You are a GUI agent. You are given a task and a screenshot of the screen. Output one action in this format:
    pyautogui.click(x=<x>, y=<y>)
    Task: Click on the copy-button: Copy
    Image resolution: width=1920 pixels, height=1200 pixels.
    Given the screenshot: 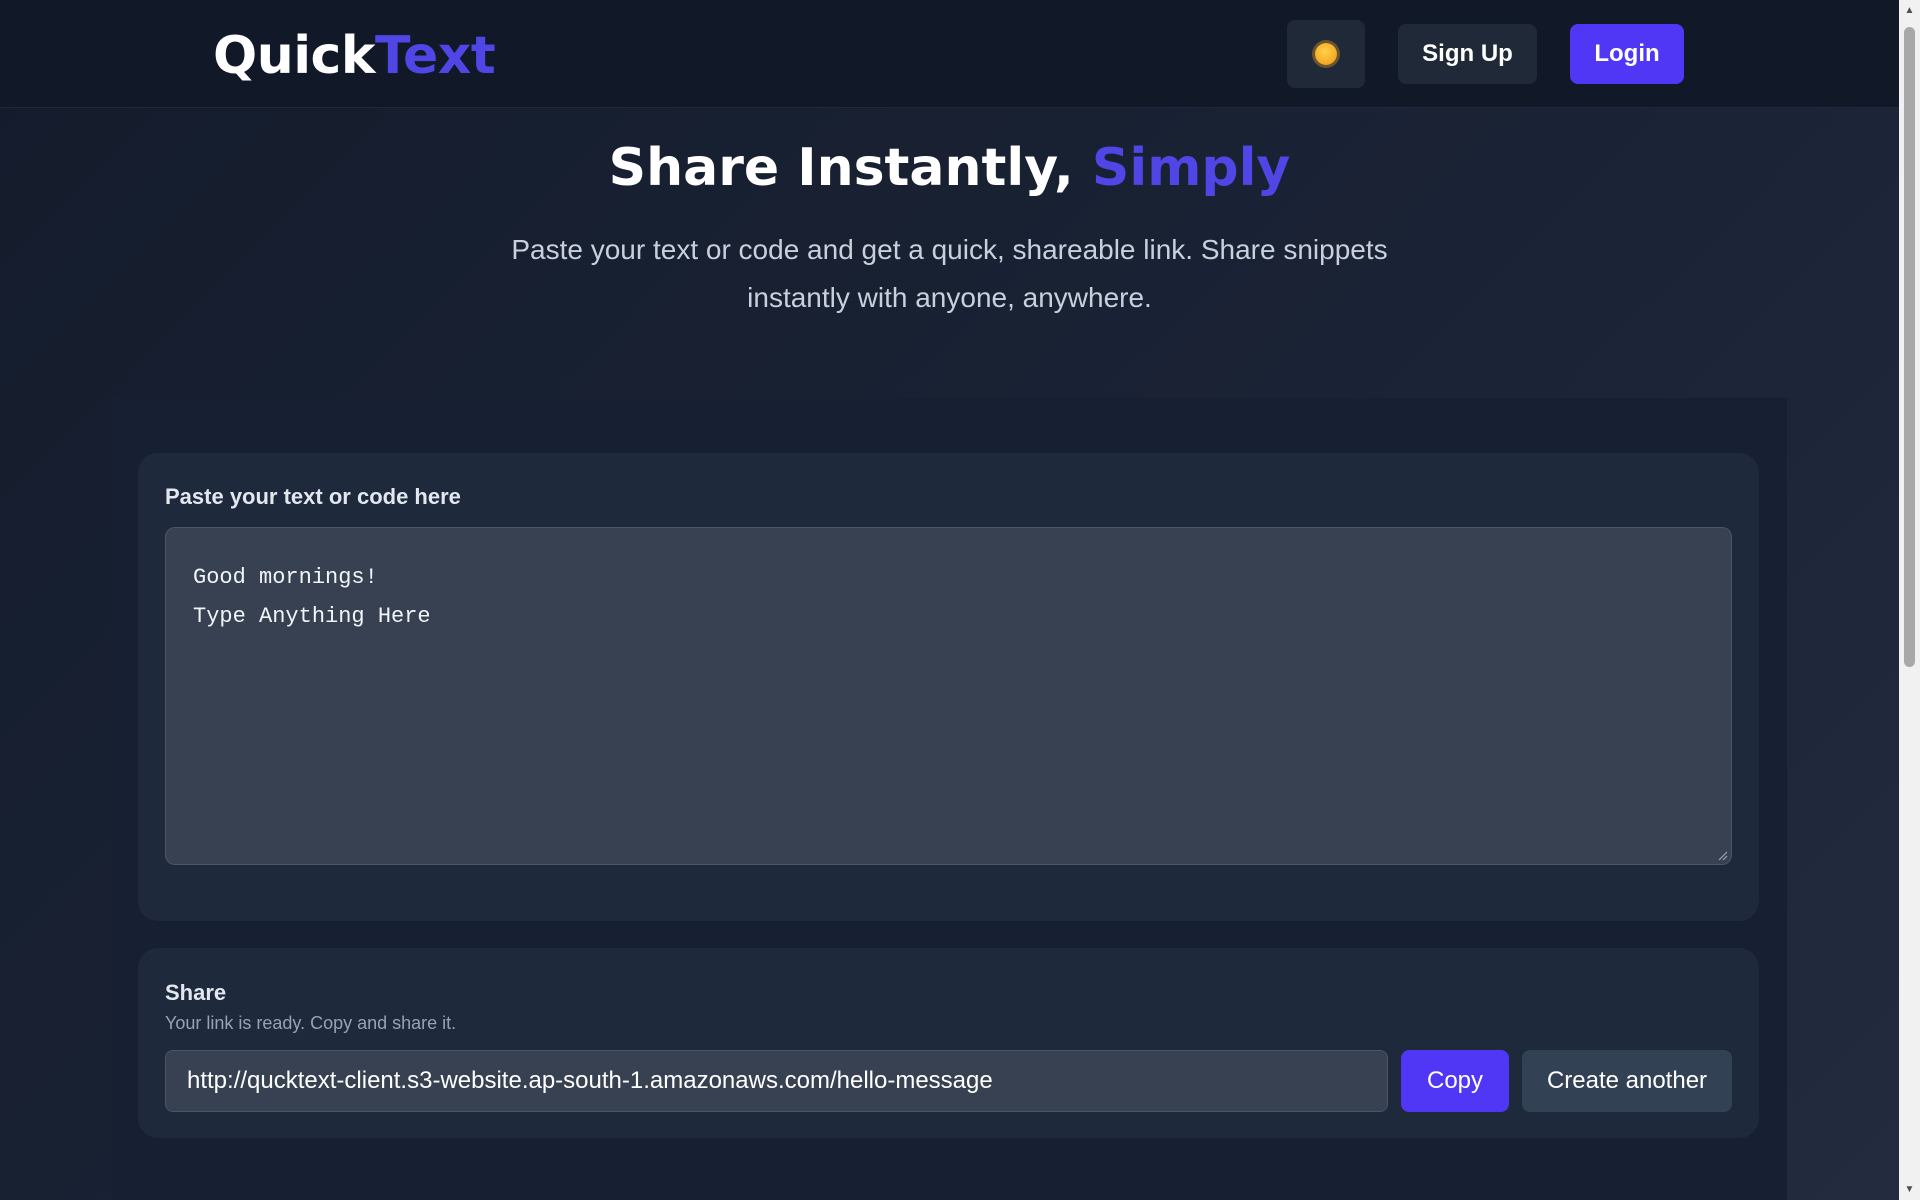 What is the action you would take?
    pyautogui.click(x=1455, y=1081)
    